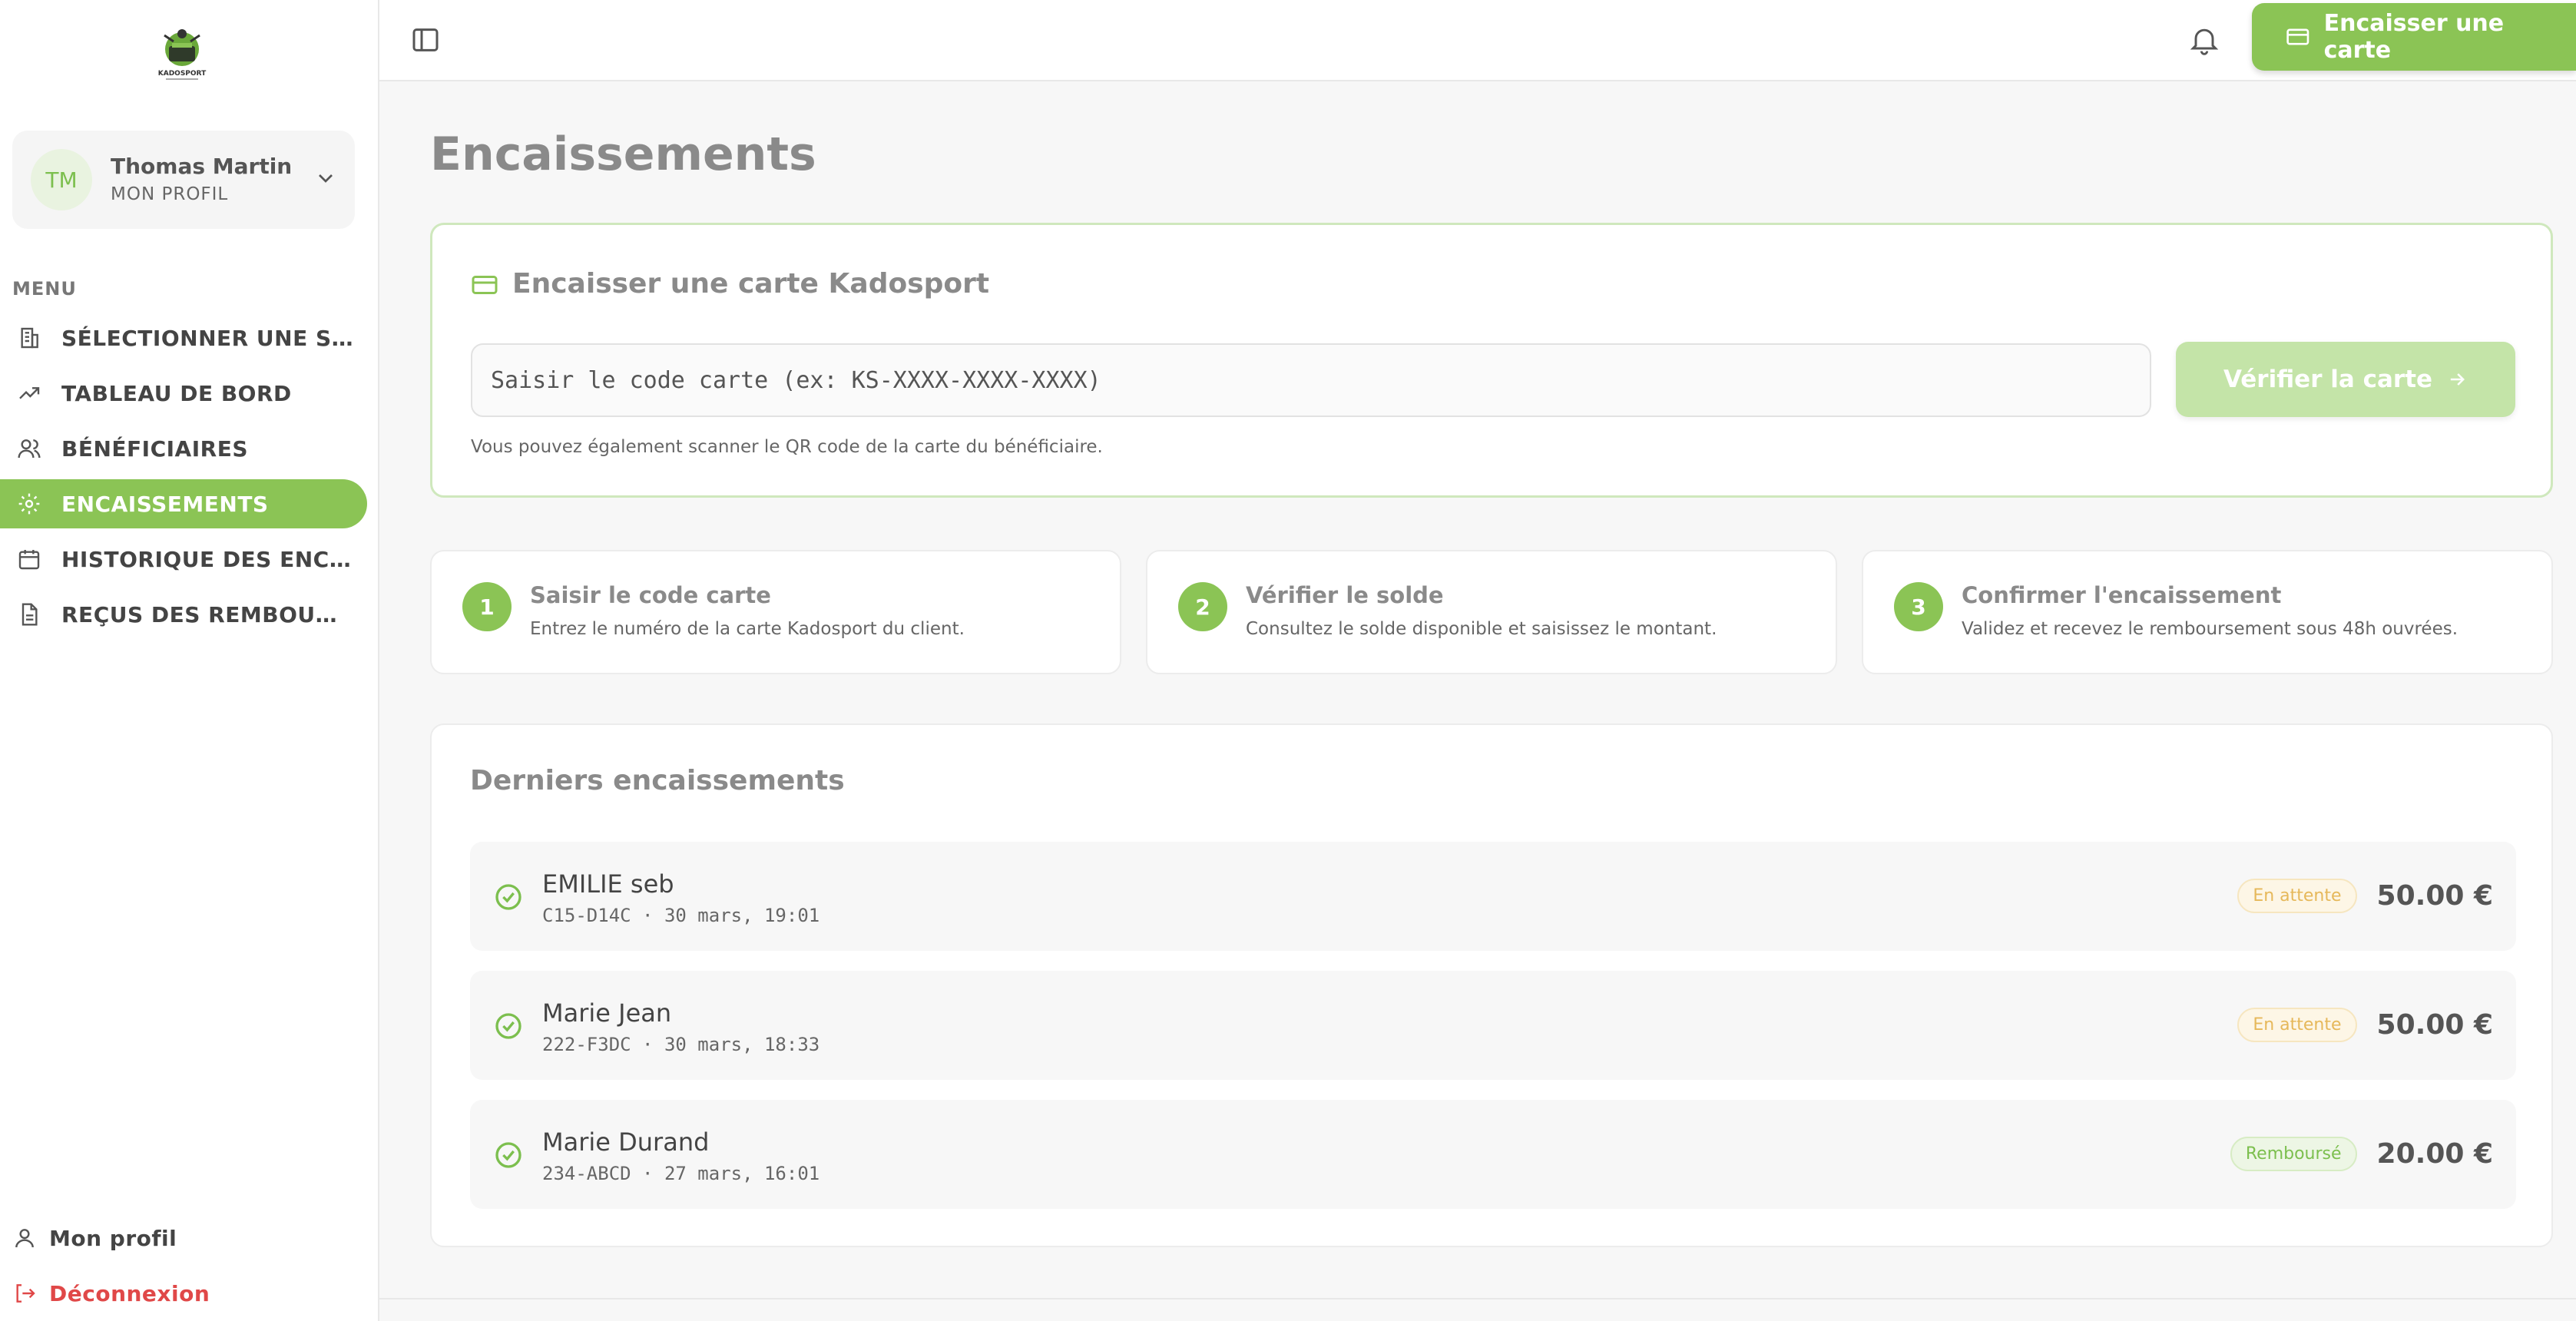 Image resolution: width=2576 pixels, height=1321 pixels. What do you see at coordinates (207, 614) in the screenshot?
I see `sidebar-item-label: REÇUS DES REMBOURSEMENTS` at bounding box center [207, 614].